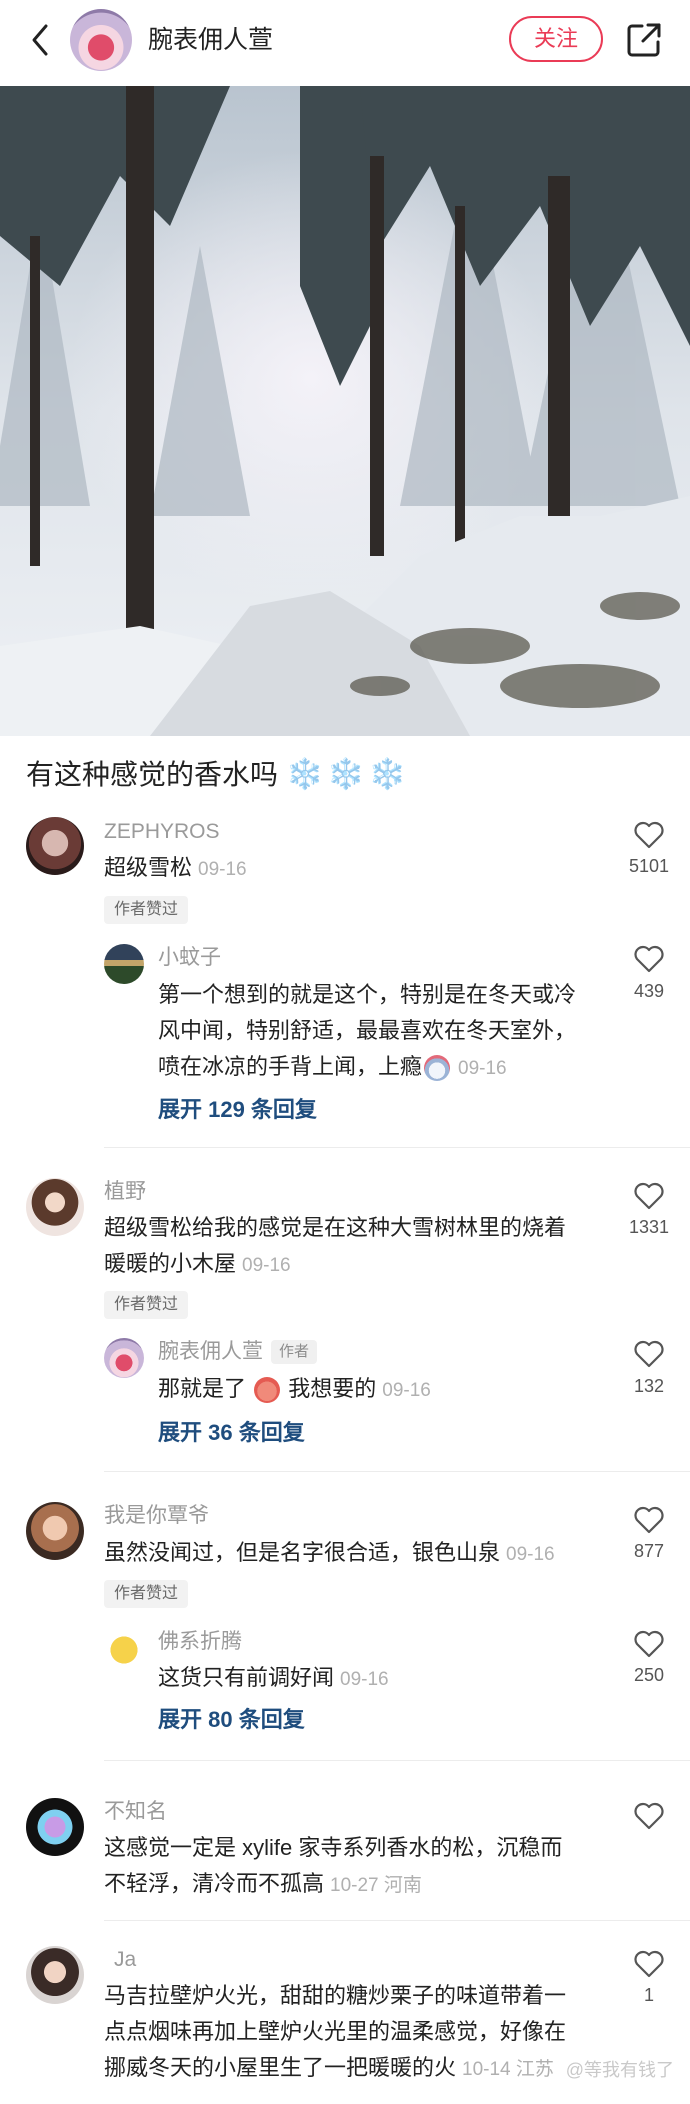  Describe the element at coordinates (125, 1192) in the screenshot. I see `comment-username: 植野` at that location.